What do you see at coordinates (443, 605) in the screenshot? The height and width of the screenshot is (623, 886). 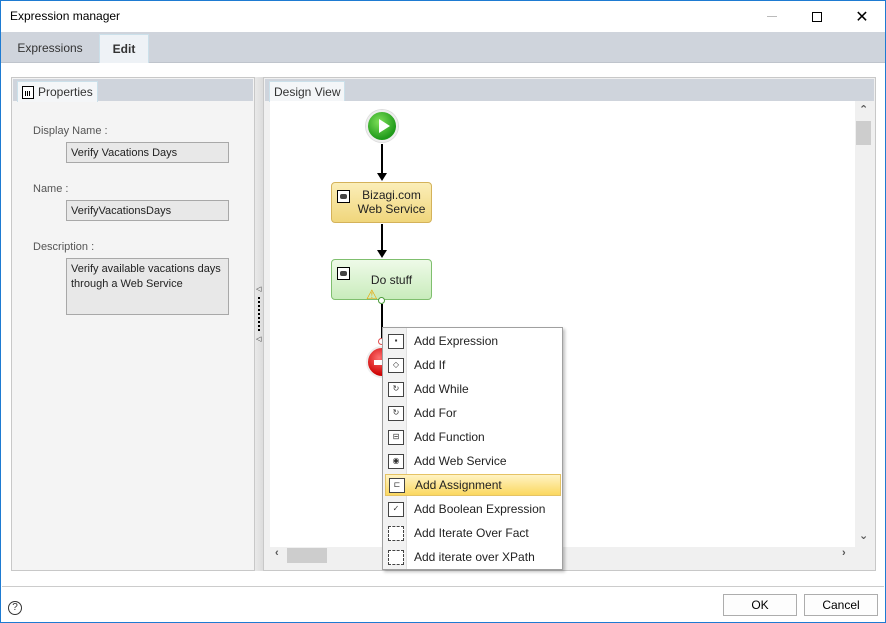 I see `dialog-footer: ? OK Cancel` at bounding box center [443, 605].